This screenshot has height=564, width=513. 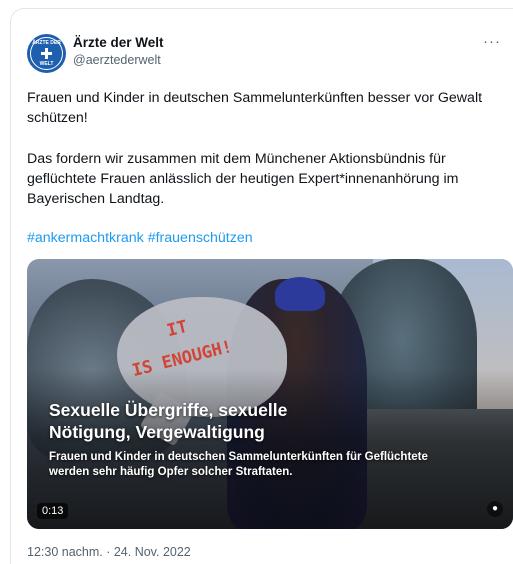 I want to click on author-handle: @aerztederwelt, so click(x=117, y=60).